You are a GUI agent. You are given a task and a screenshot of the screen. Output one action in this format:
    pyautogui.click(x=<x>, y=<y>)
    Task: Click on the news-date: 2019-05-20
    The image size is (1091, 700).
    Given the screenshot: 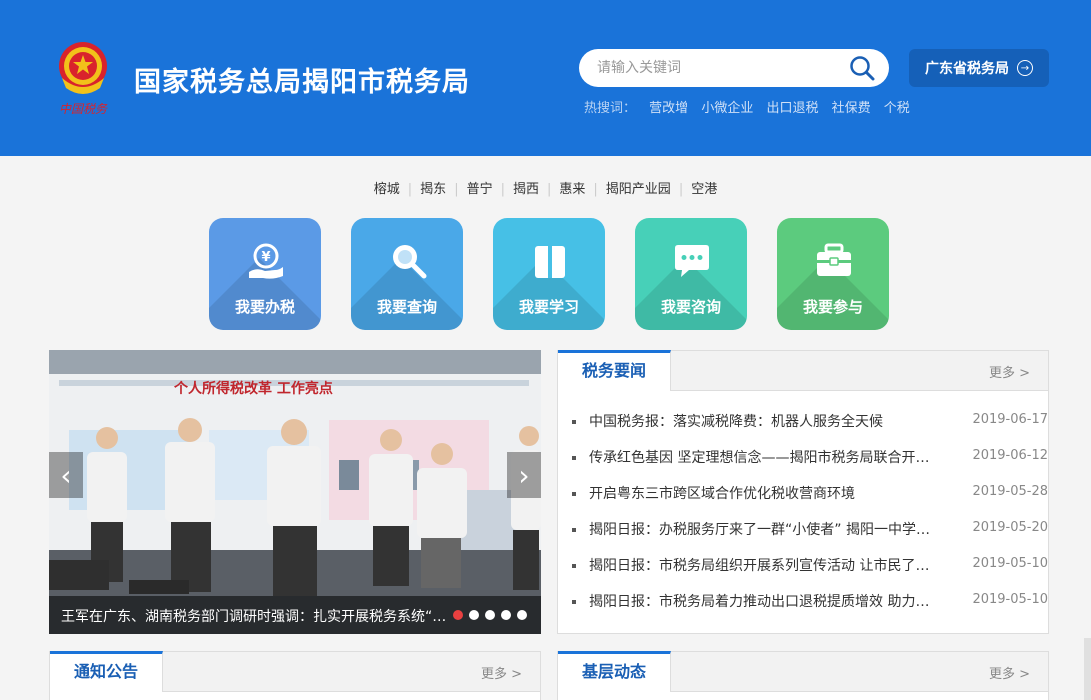 What is the action you would take?
    pyautogui.click(x=1010, y=527)
    